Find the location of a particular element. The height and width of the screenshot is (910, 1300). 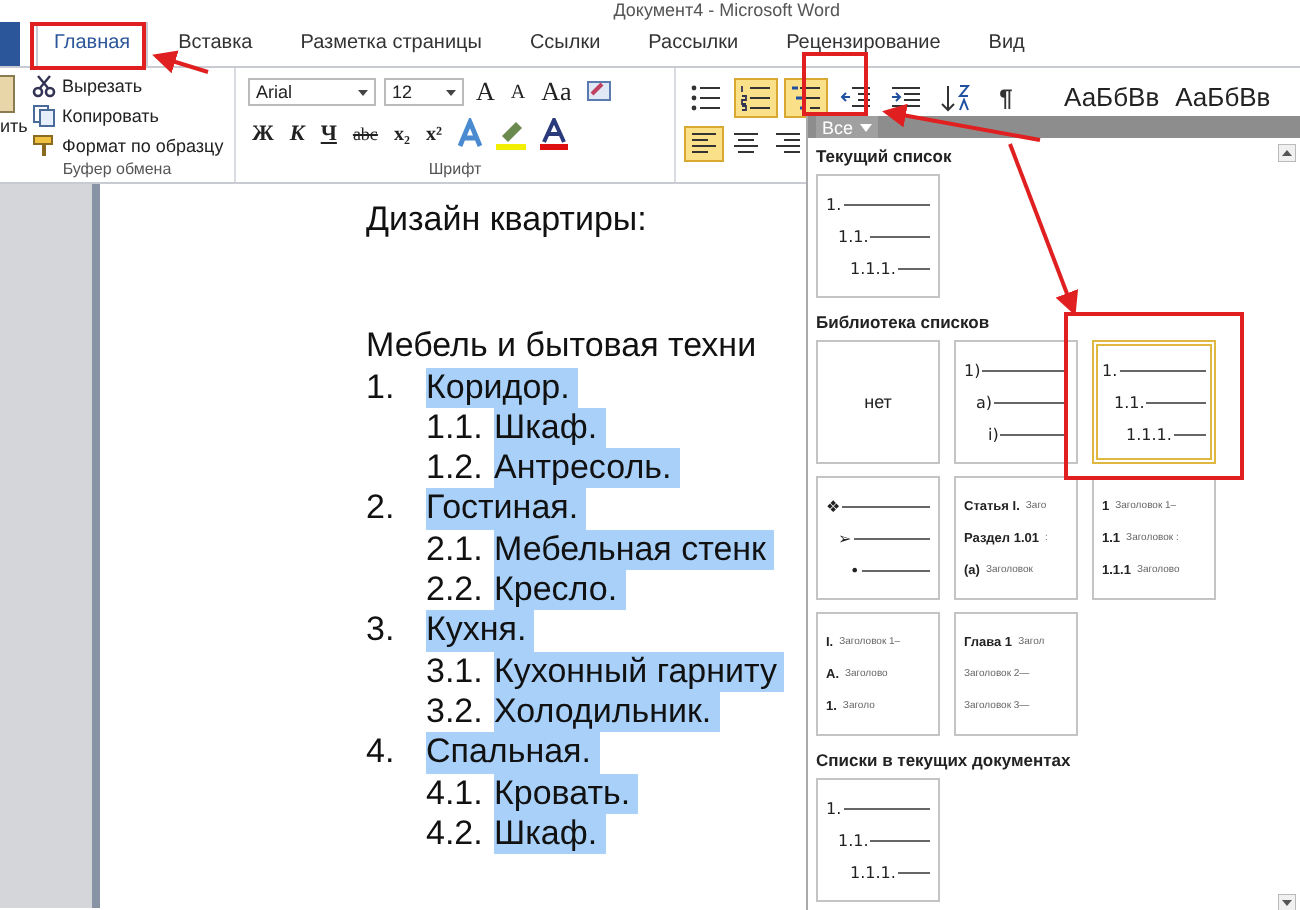

list-item-text: Гостиная. is located at coordinates (506, 509).